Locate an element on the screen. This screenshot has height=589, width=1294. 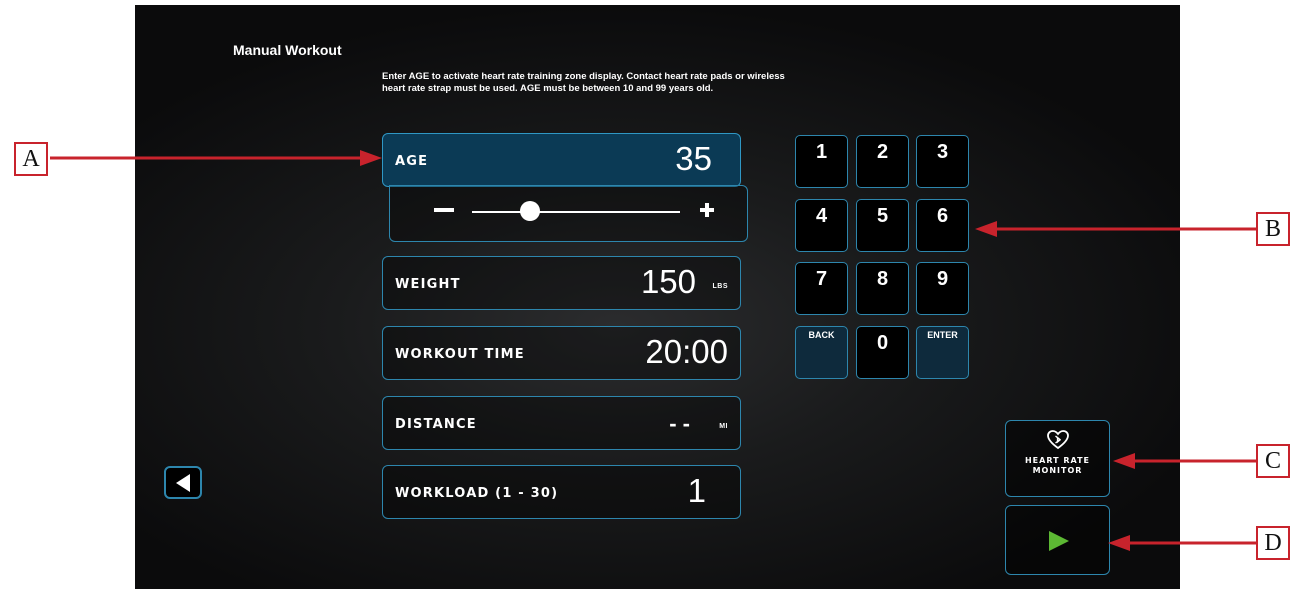
callout-label-c: C is located at coordinates (1273, 461).